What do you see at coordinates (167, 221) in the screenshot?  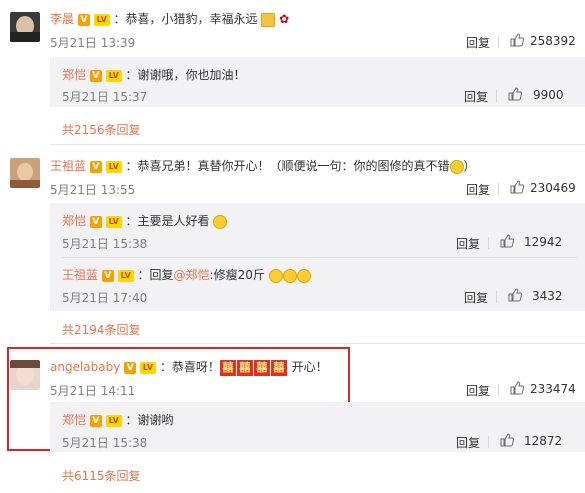 I see `reply-text: ：主要是人好看` at bounding box center [167, 221].